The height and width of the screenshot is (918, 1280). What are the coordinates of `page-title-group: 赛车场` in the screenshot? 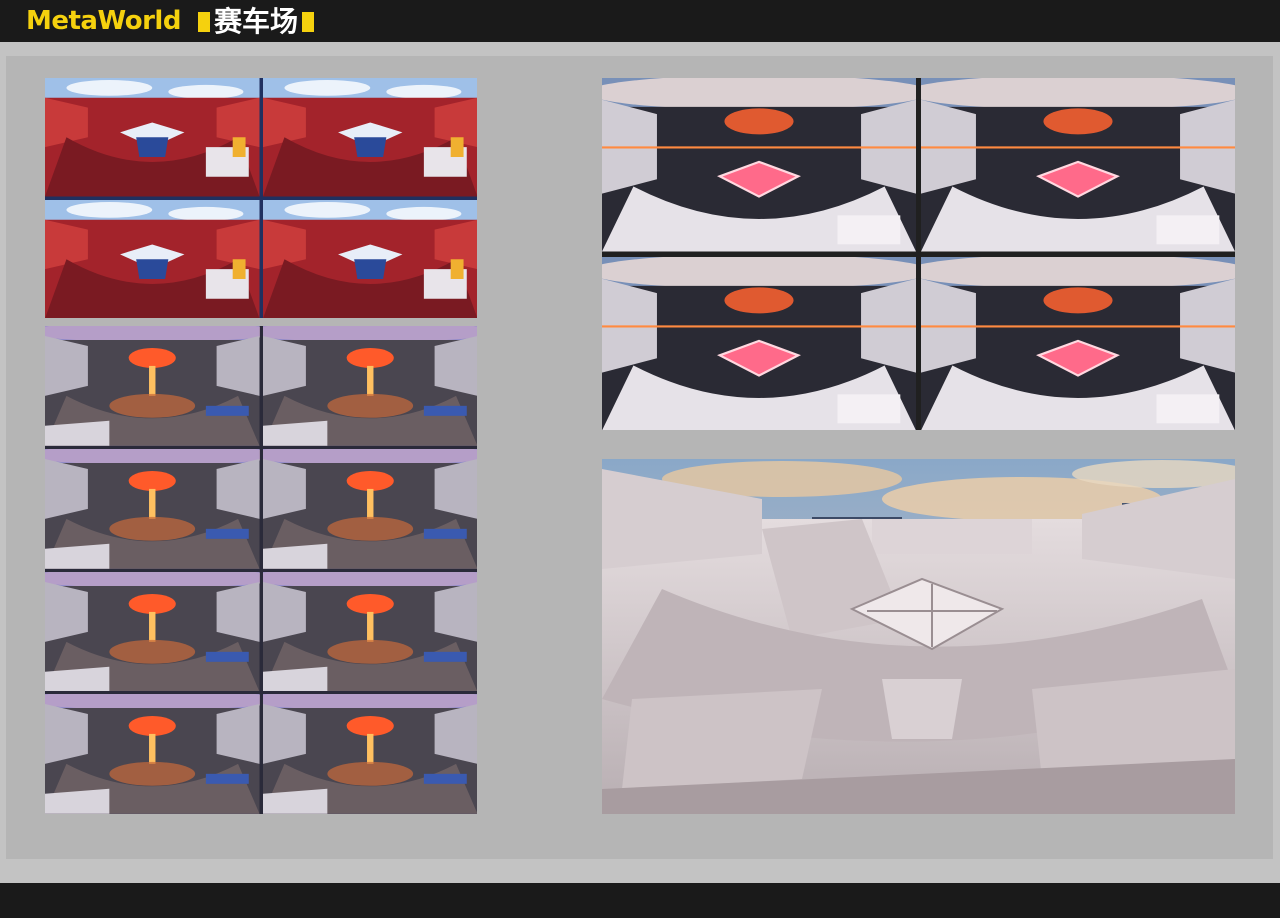 It's located at (256, 21).